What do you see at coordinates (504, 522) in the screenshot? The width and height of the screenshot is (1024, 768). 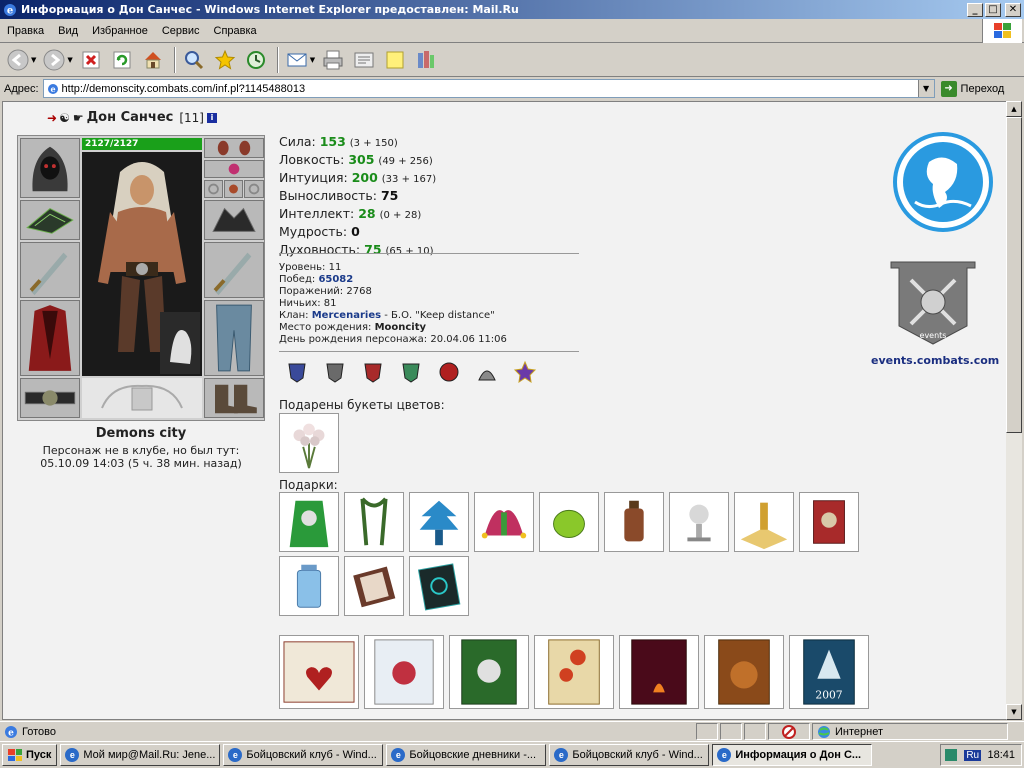 I see `gift-jester-hat` at bounding box center [504, 522].